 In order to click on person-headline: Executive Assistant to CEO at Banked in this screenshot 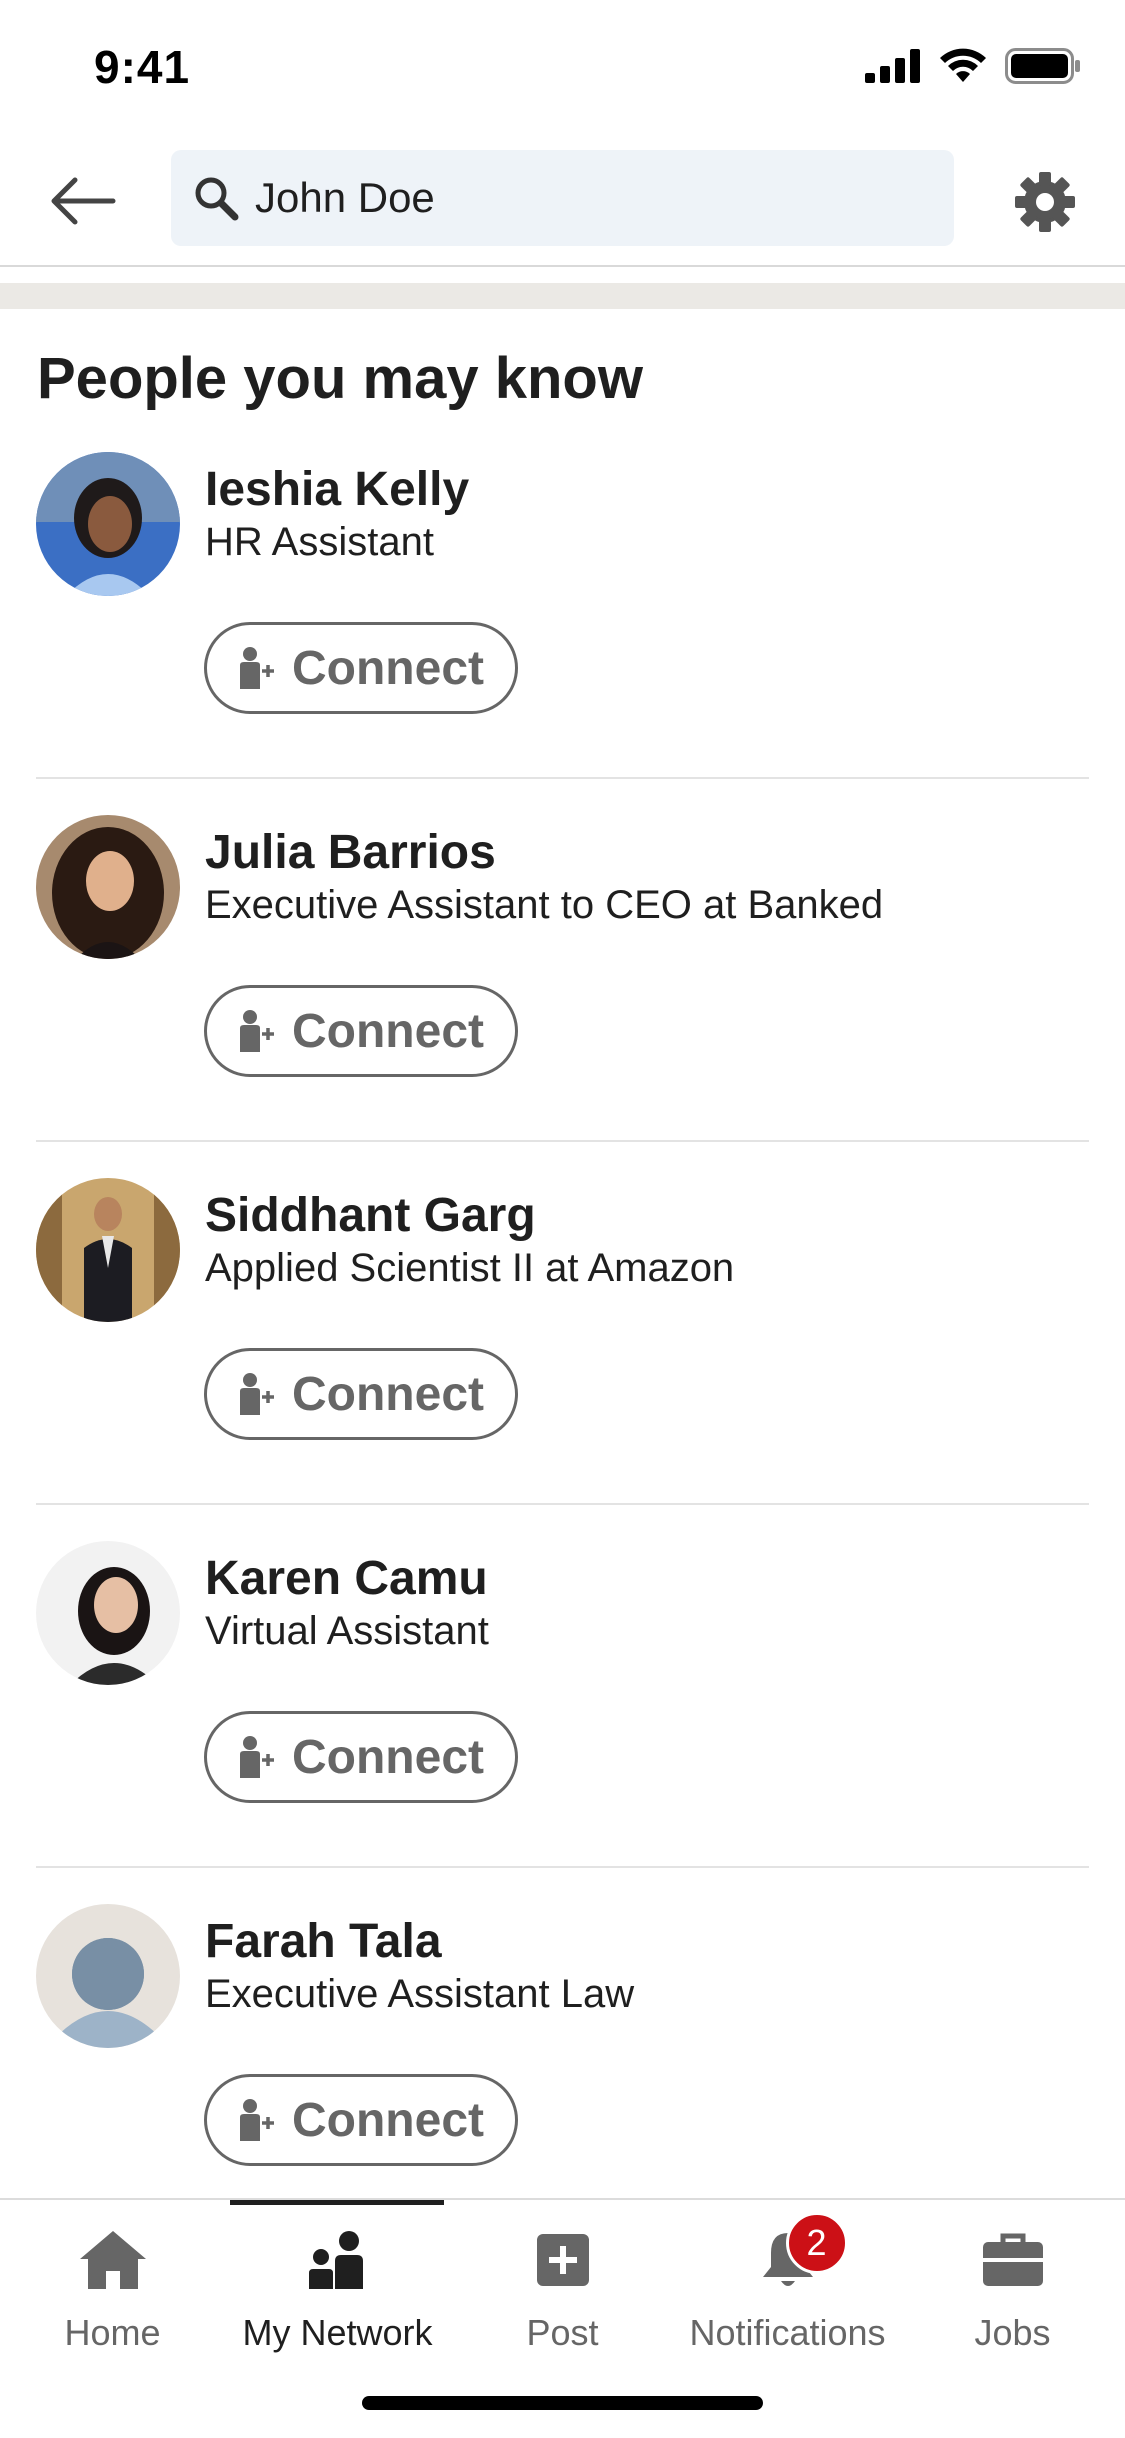, I will do `click(544, 905)`.